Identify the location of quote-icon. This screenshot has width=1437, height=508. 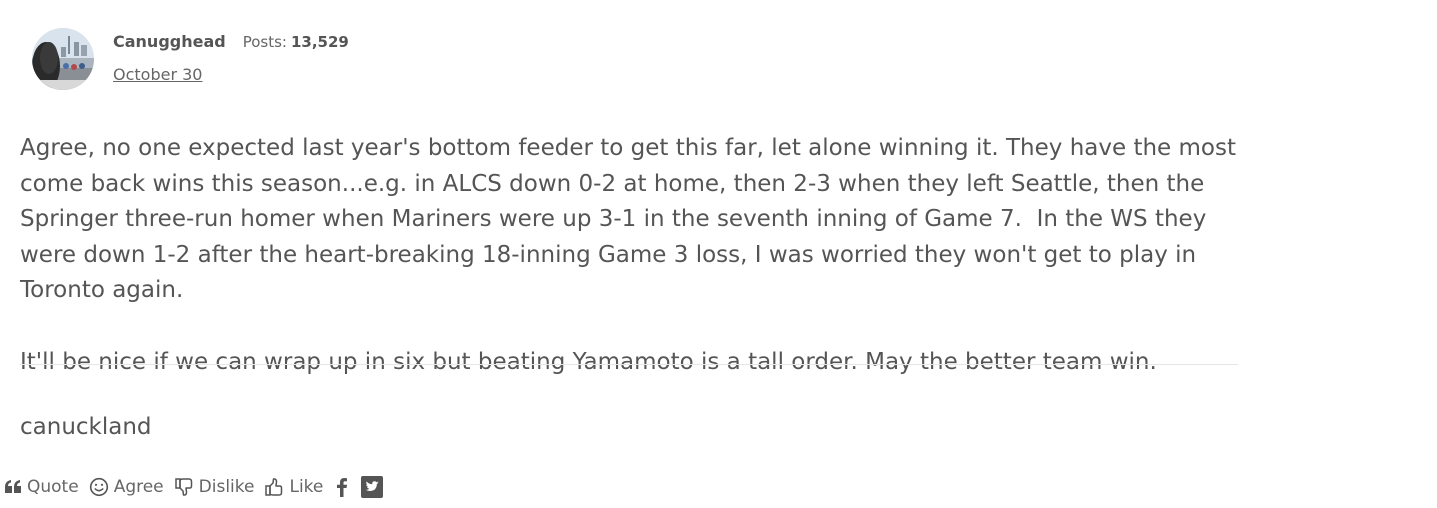
(13, 486).